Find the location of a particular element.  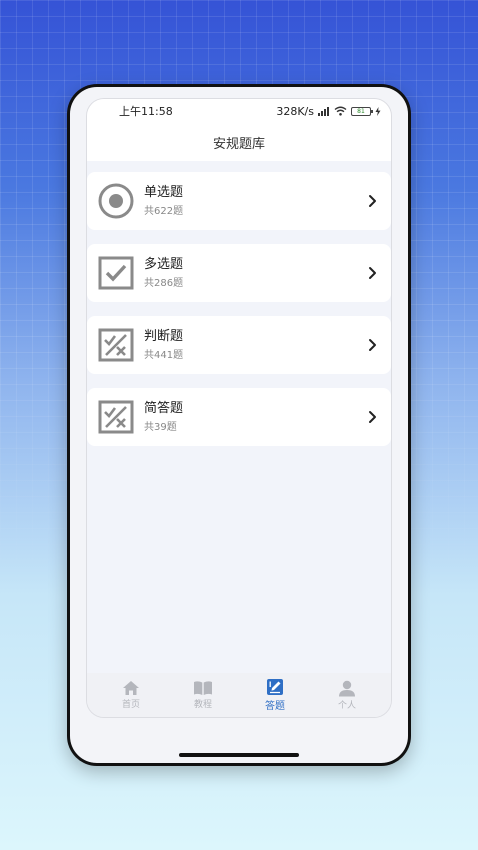

true-false-icon is located at coordinates (116, 345).